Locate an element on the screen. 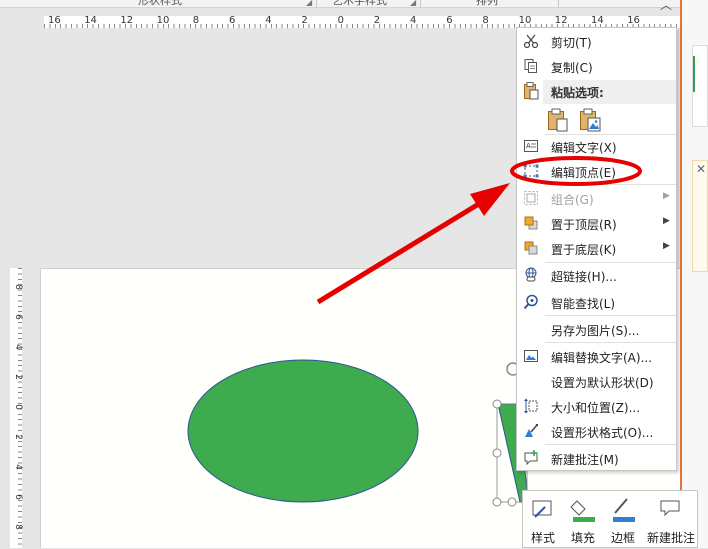 The image size is (708, 549). menu-item-smart-lookup: 智能查找(L) is located at coordinates (596, 302).